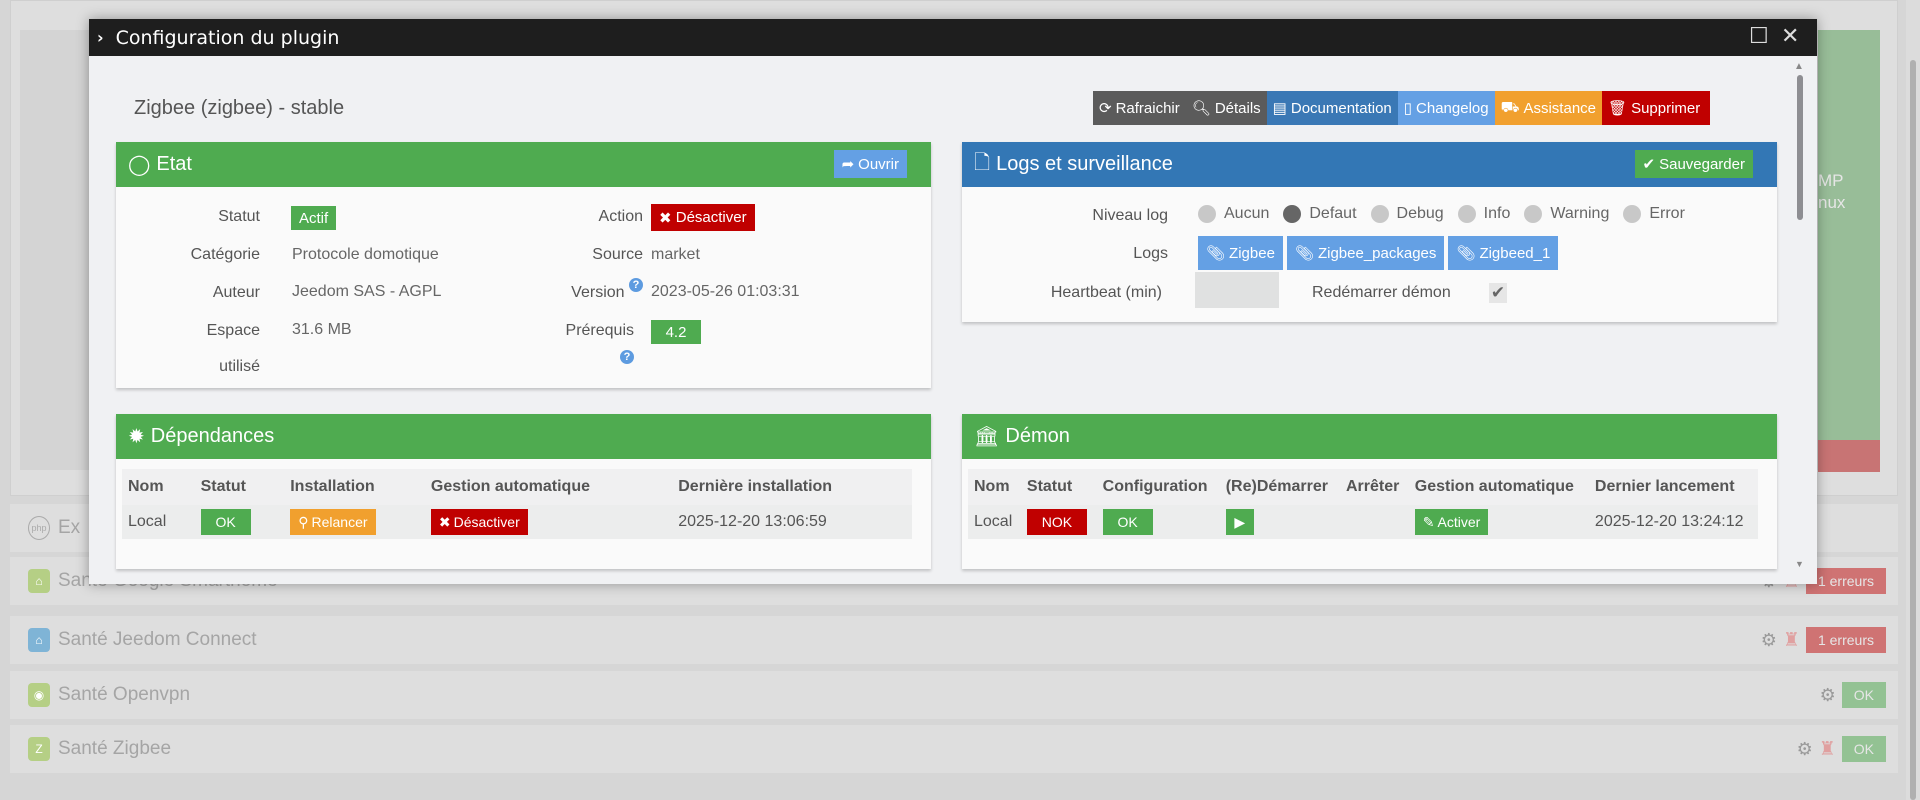 The width and height of the screenshot is (1920, 800). What do you see at coordinates (987, 437) in the screenshot?
I see `university-icon: 🏛︎` at bounding box center [987, 437].